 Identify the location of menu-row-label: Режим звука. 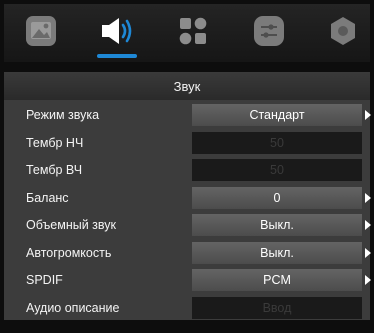
(63, 115).